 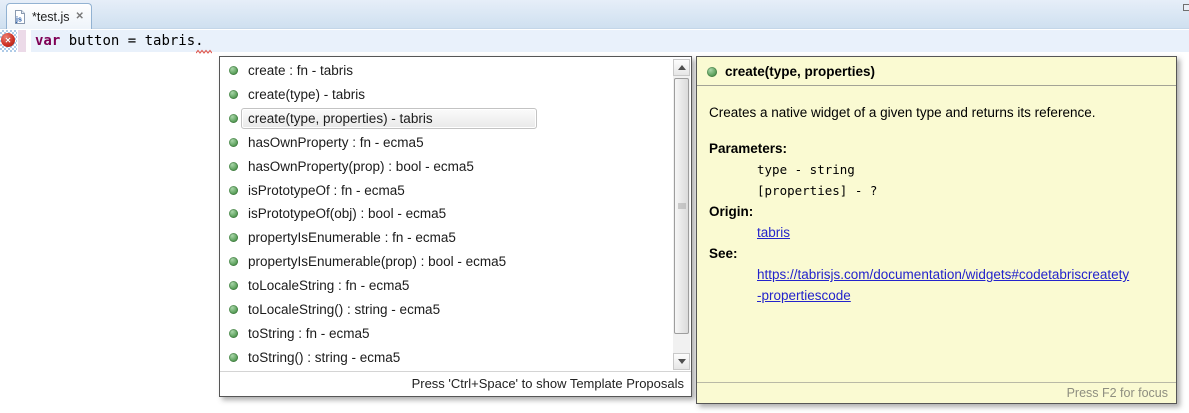 I want to click on completion-item-label: propertyIsEnumerable : fn - ecma5, so click(x=352, y=238).